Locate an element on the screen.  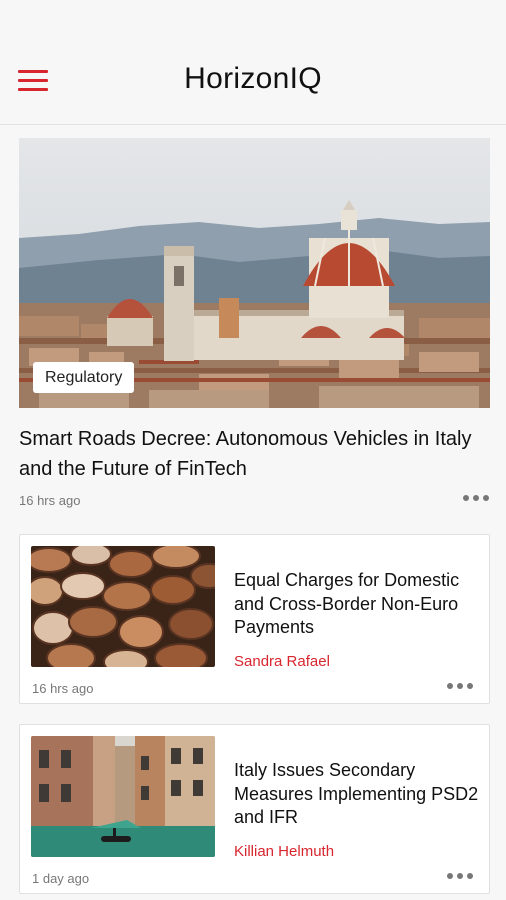
category-tag: Regulatory is located at coordinates (84, 377).